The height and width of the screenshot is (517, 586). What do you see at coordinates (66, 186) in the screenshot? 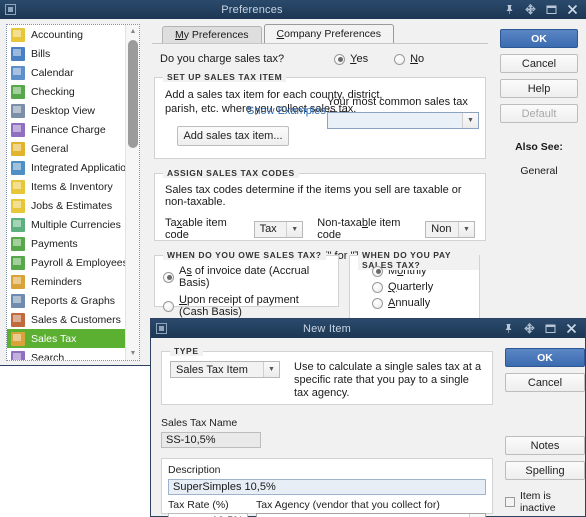
I see `sidebar-item-items-inventory: Items & Inventory` at bounding box center [66, 186].